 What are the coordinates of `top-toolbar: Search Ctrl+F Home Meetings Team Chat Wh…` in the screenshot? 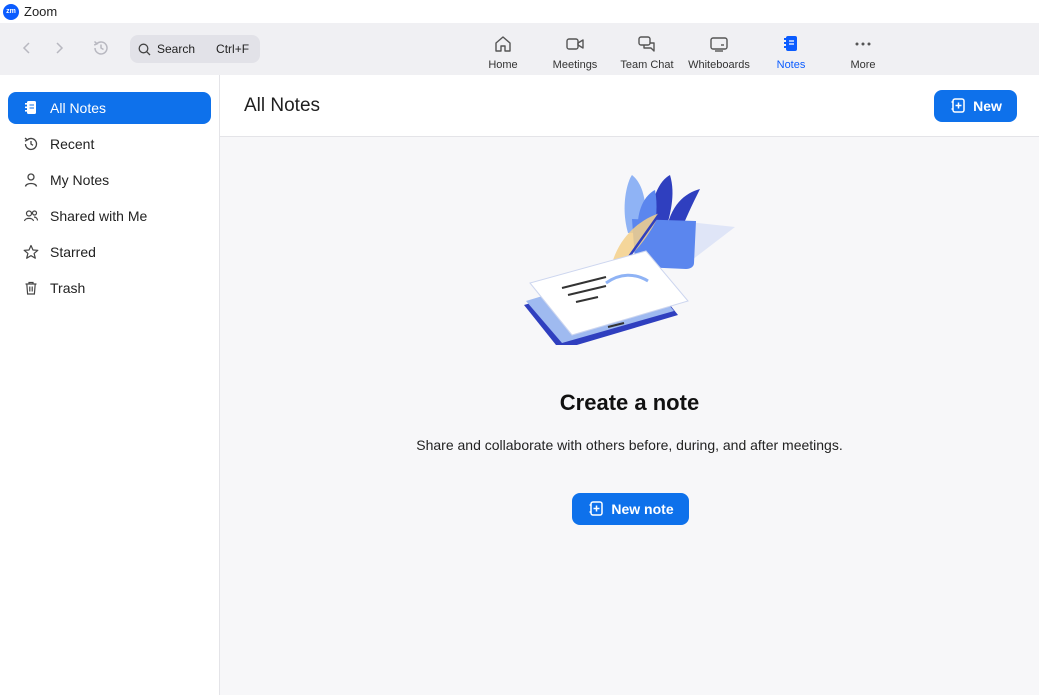 It's located at (519, 49).